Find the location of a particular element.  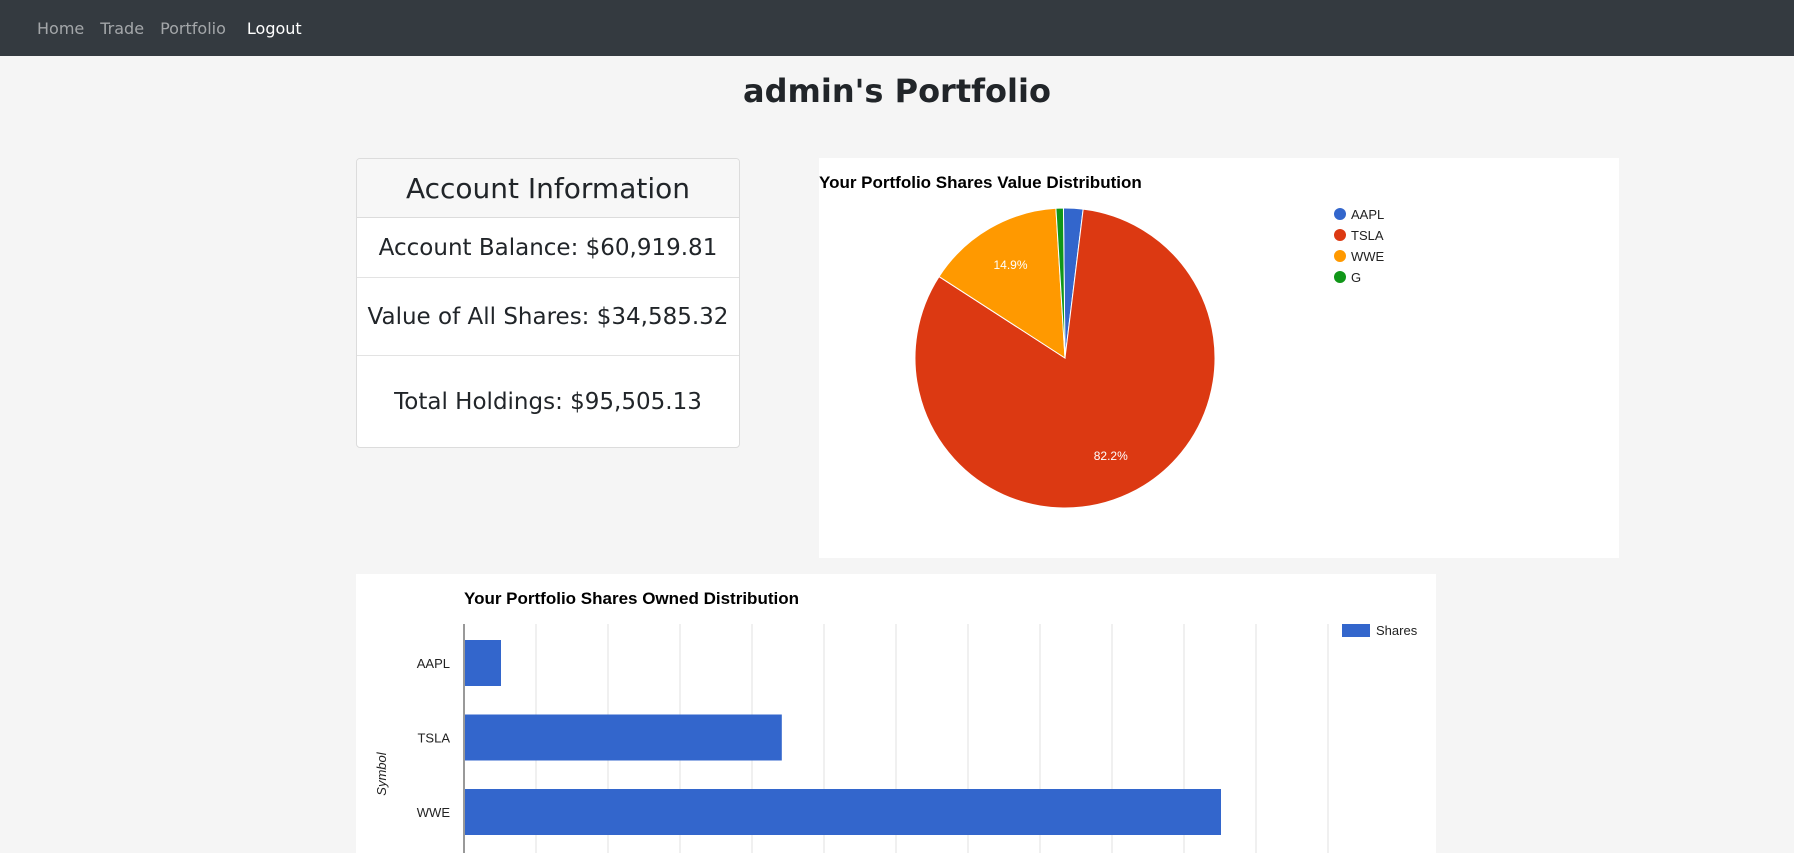

pie-legend-label-tsla: TSLA is located at coordinates (1367, 235).